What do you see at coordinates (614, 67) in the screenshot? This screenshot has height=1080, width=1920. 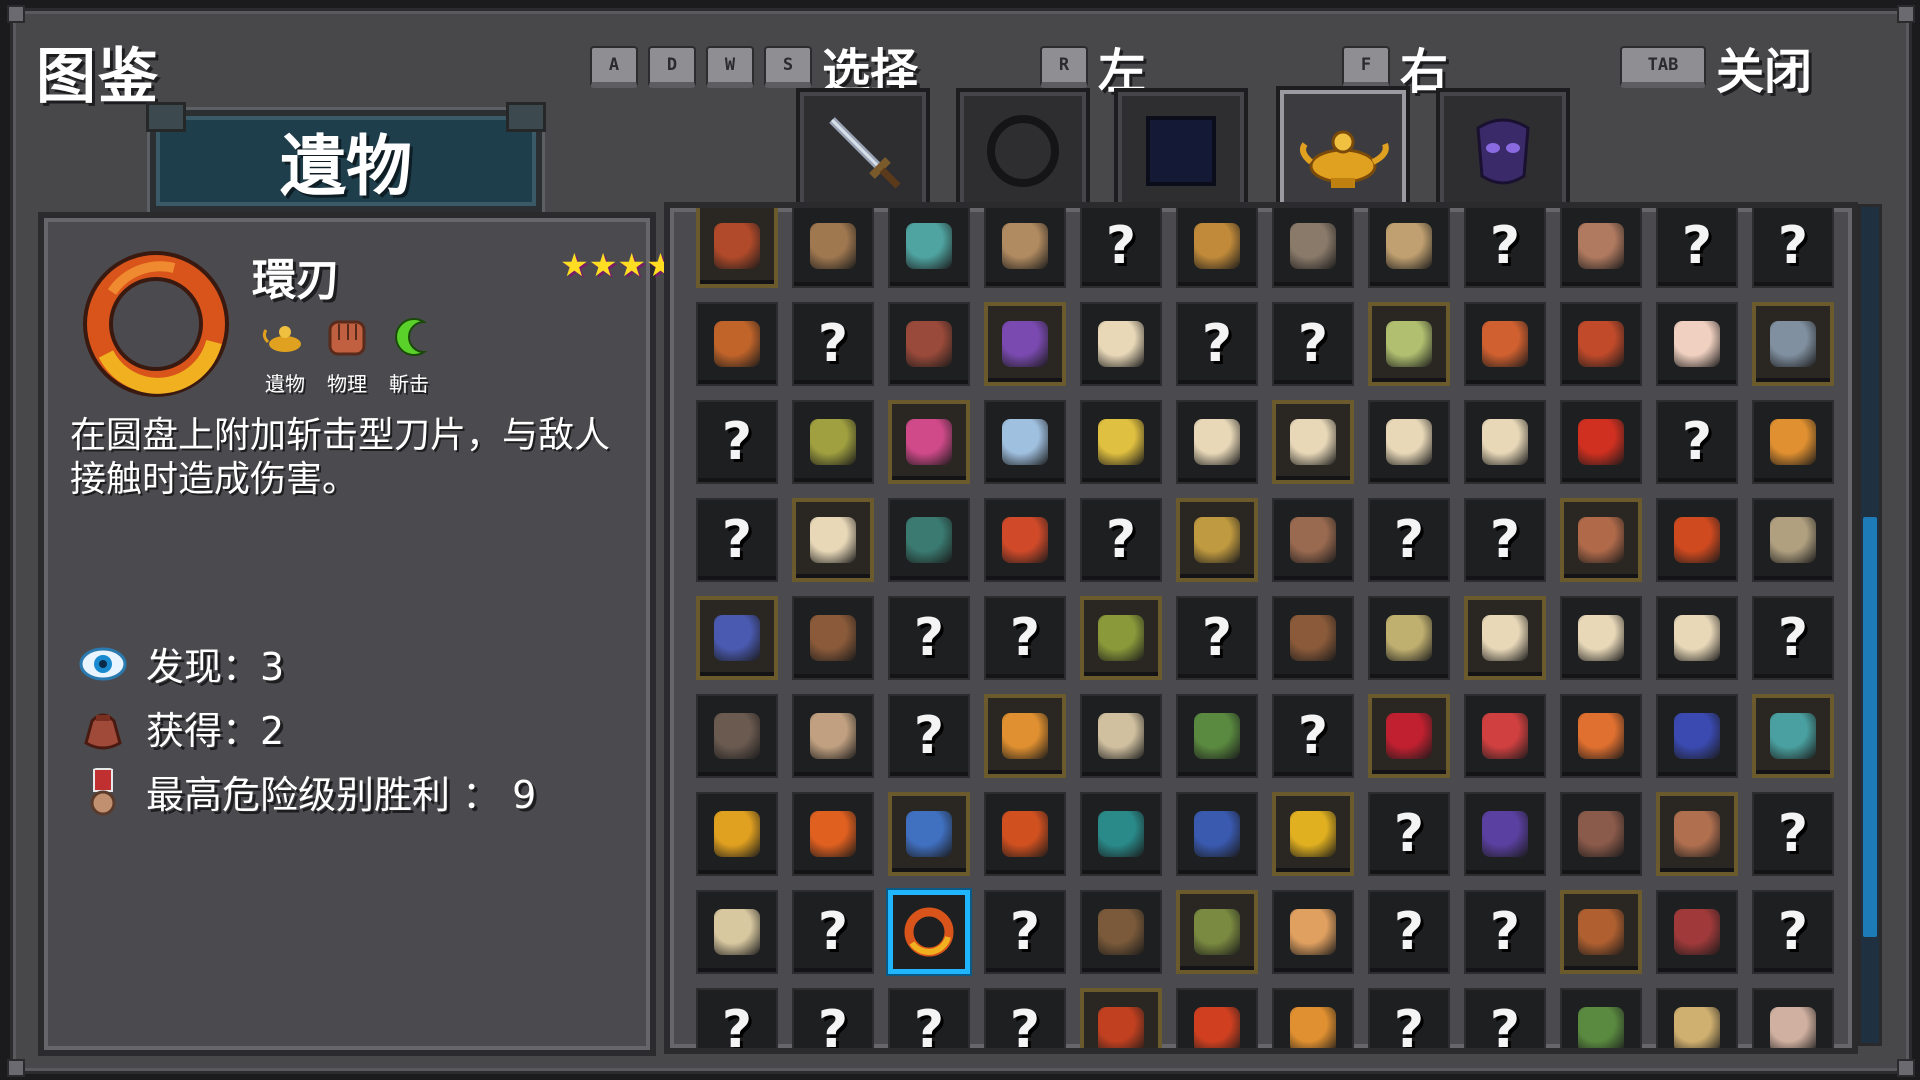 I see `key-a: A` at bounding box center [614, 67].